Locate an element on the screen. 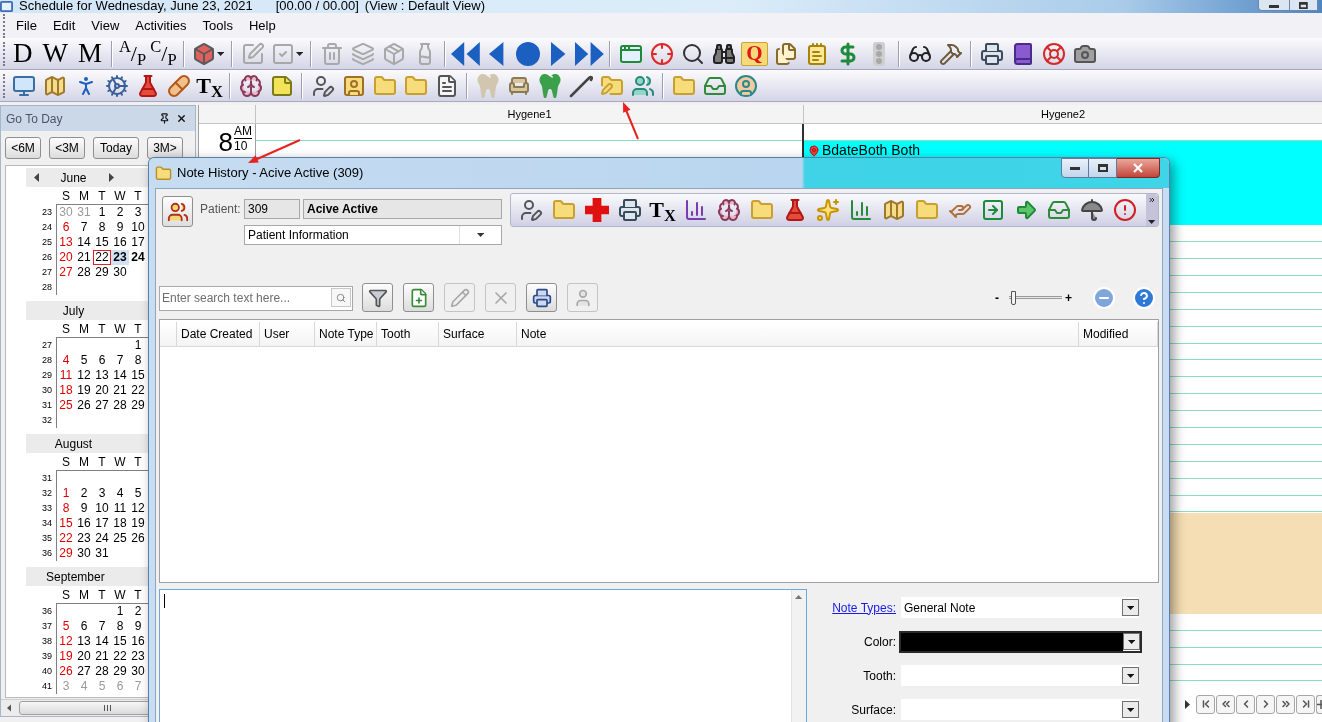  column-header: Hygene2 is located at coordinates (1063, 114).